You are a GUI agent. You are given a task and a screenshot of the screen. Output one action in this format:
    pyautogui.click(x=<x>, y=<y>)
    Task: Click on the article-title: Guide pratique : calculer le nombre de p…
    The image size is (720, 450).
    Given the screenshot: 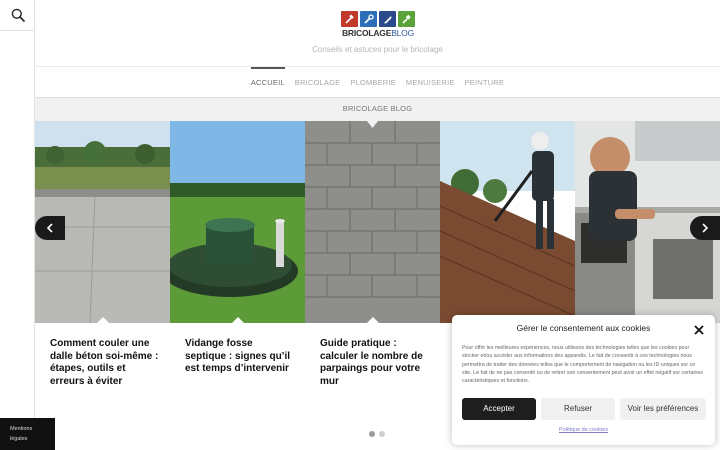 What is the action you would take?
    pyautogui.click(x=375, y=363)
    